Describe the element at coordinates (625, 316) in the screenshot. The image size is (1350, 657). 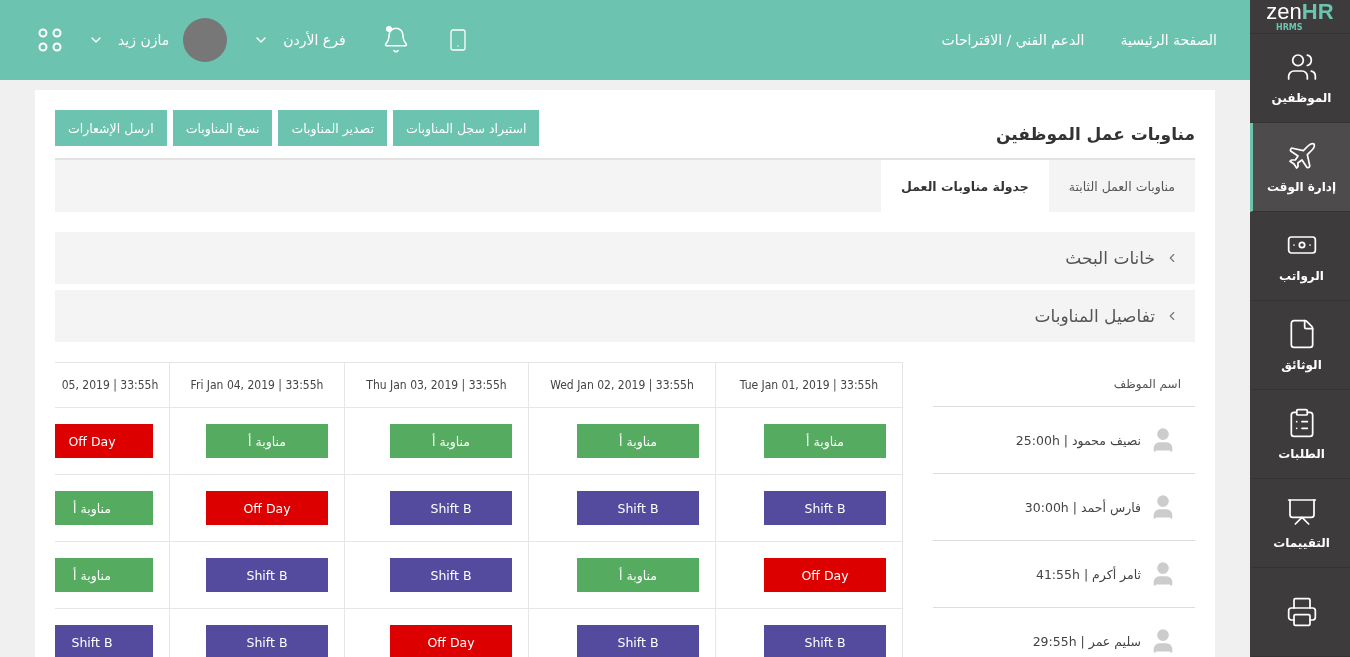
I see `accordion-header: تفاصيل المناوبات` at that location.